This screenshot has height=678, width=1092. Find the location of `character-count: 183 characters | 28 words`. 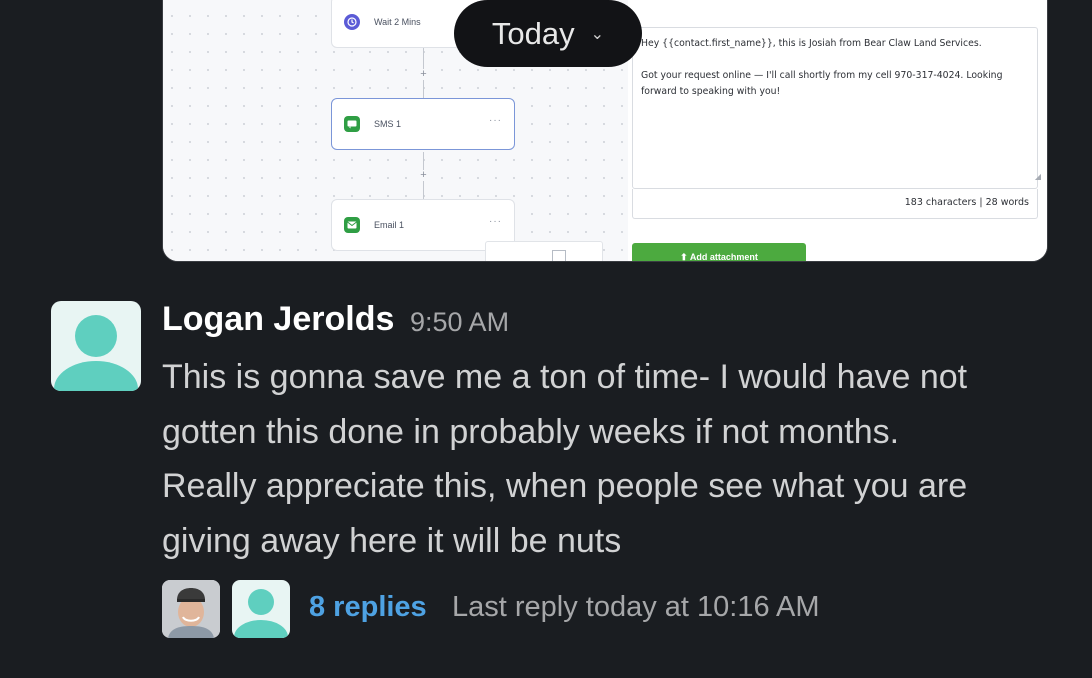

character-count: 183 characters | 28 words is located at coordinates (966, 202).